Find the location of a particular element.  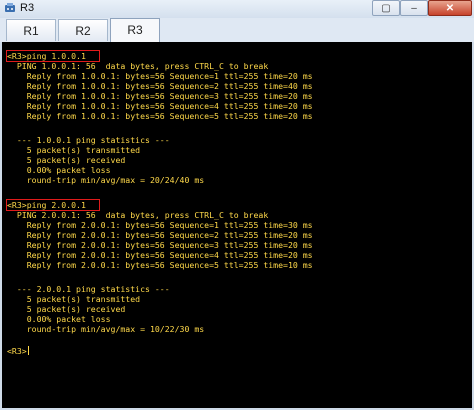

minimize-button: – is located at coordinates (414, 8).